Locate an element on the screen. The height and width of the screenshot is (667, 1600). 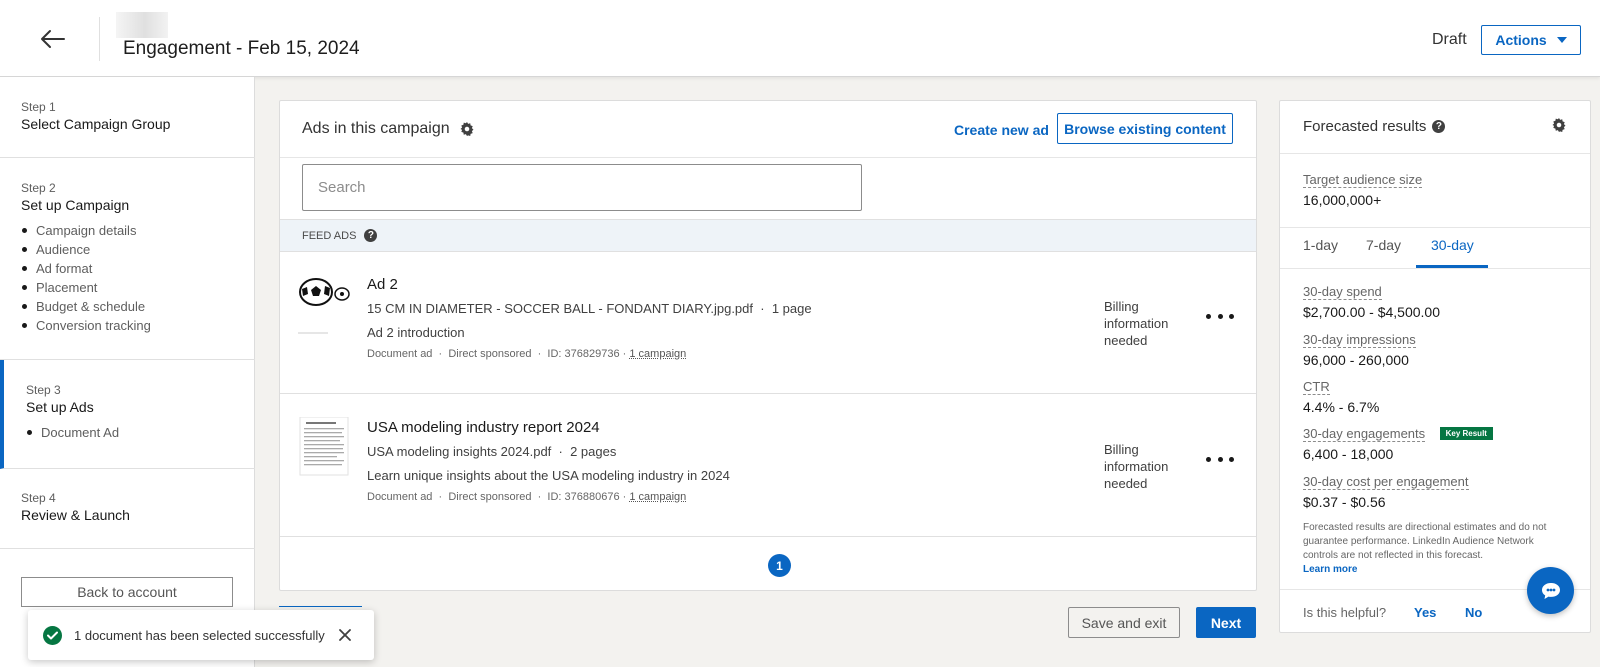
chat-bubble-button is located at coordinates (1550, 590).